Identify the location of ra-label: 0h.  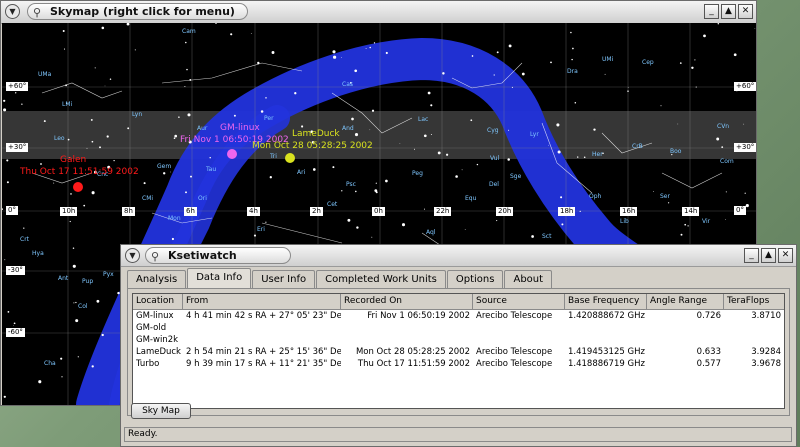
(378, 211).